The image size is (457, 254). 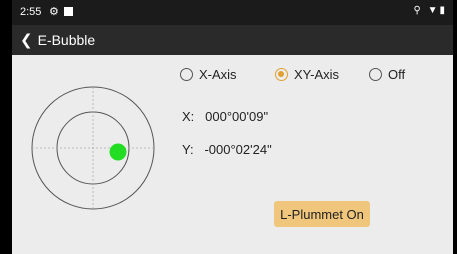 What do you see at coordinates (232, 12) in the screenshot?
I see `status-bar: 2:55 ⚙ ⚲ ▼▮` at bounding box center [232, 12].